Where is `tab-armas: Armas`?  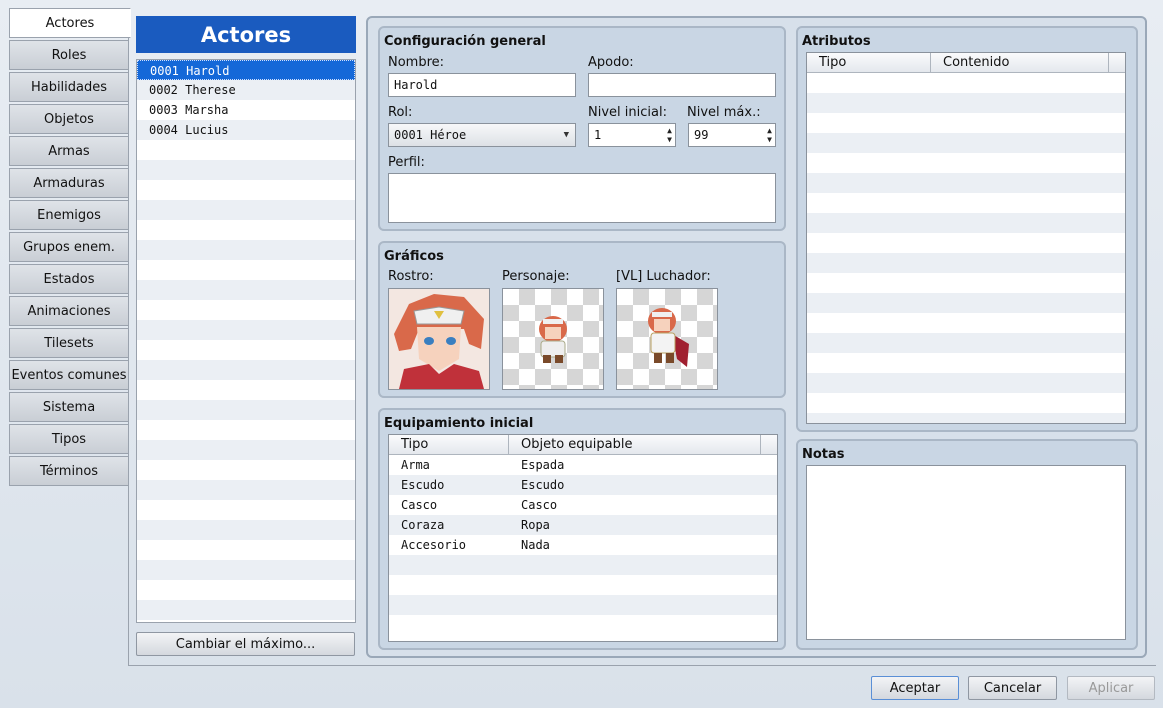 tab-armas: Armas is located at coordinates (69, 151).